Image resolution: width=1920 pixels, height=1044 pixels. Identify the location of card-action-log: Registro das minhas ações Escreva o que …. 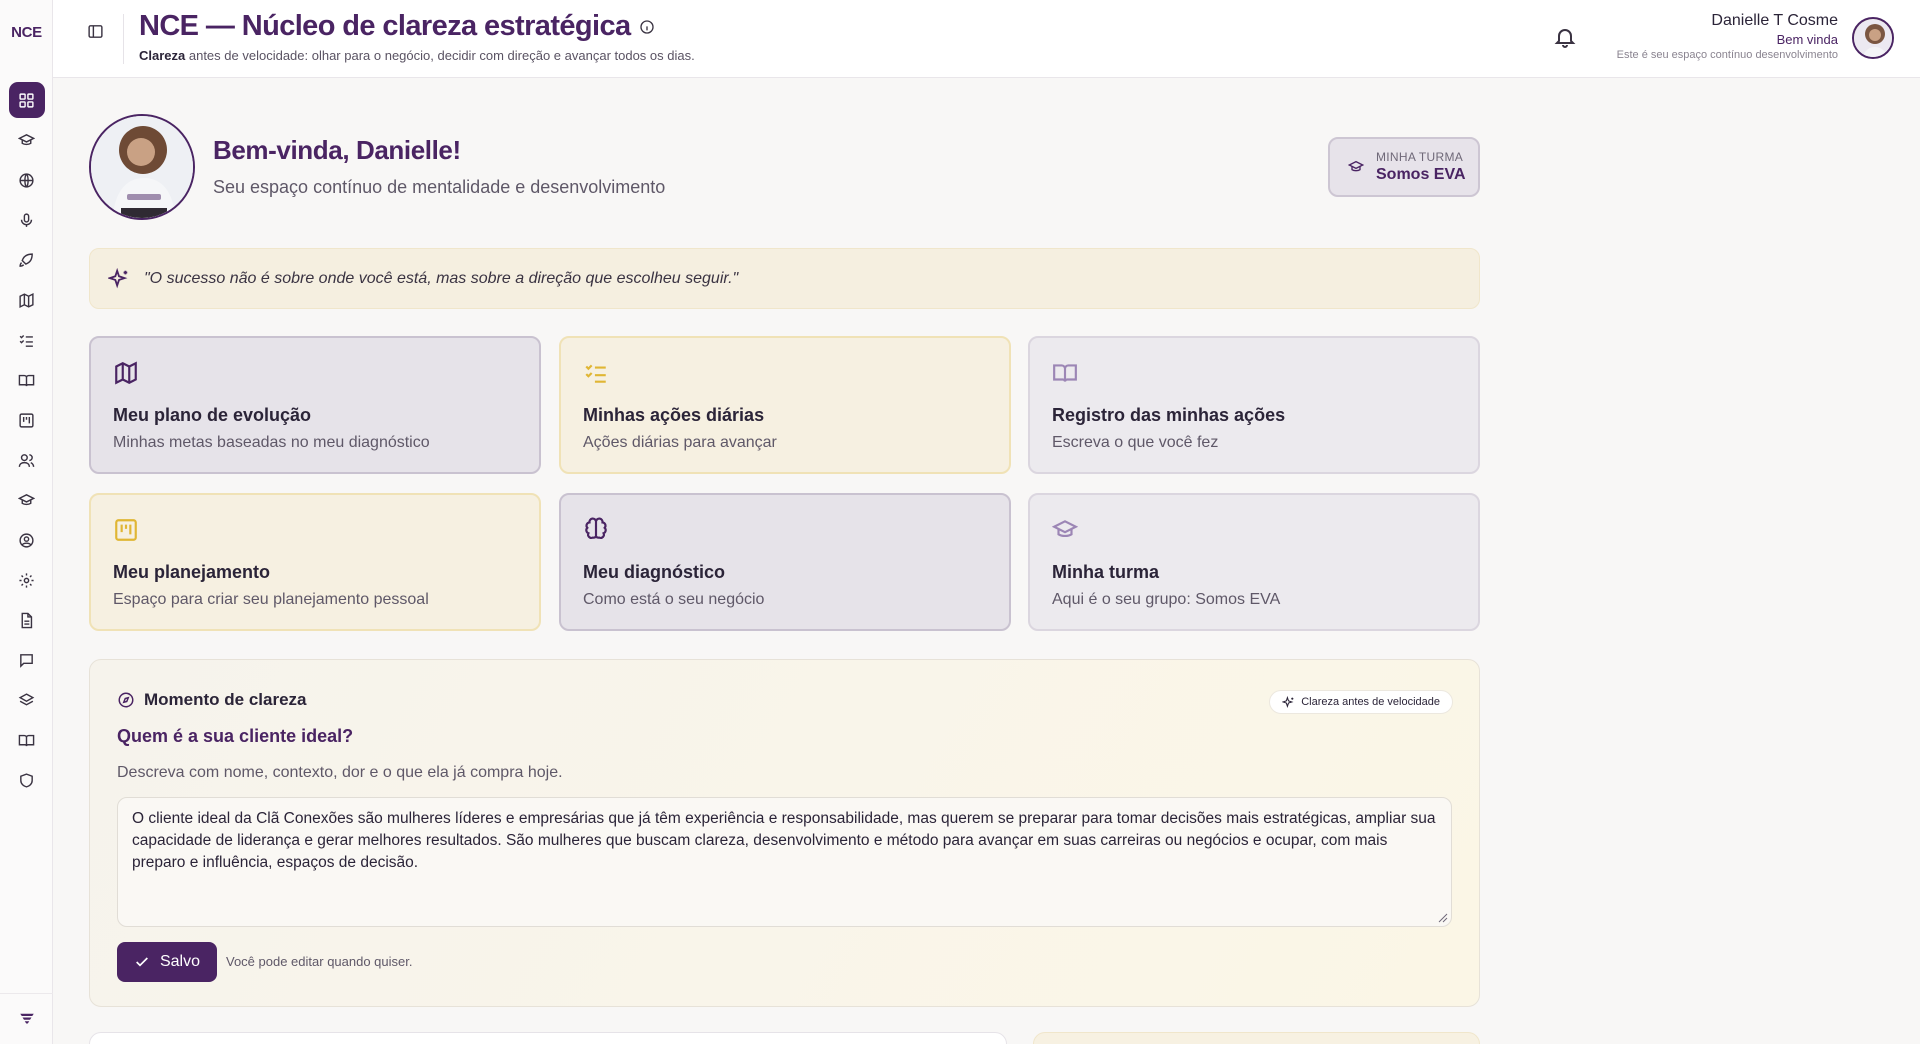
(1254, 405).